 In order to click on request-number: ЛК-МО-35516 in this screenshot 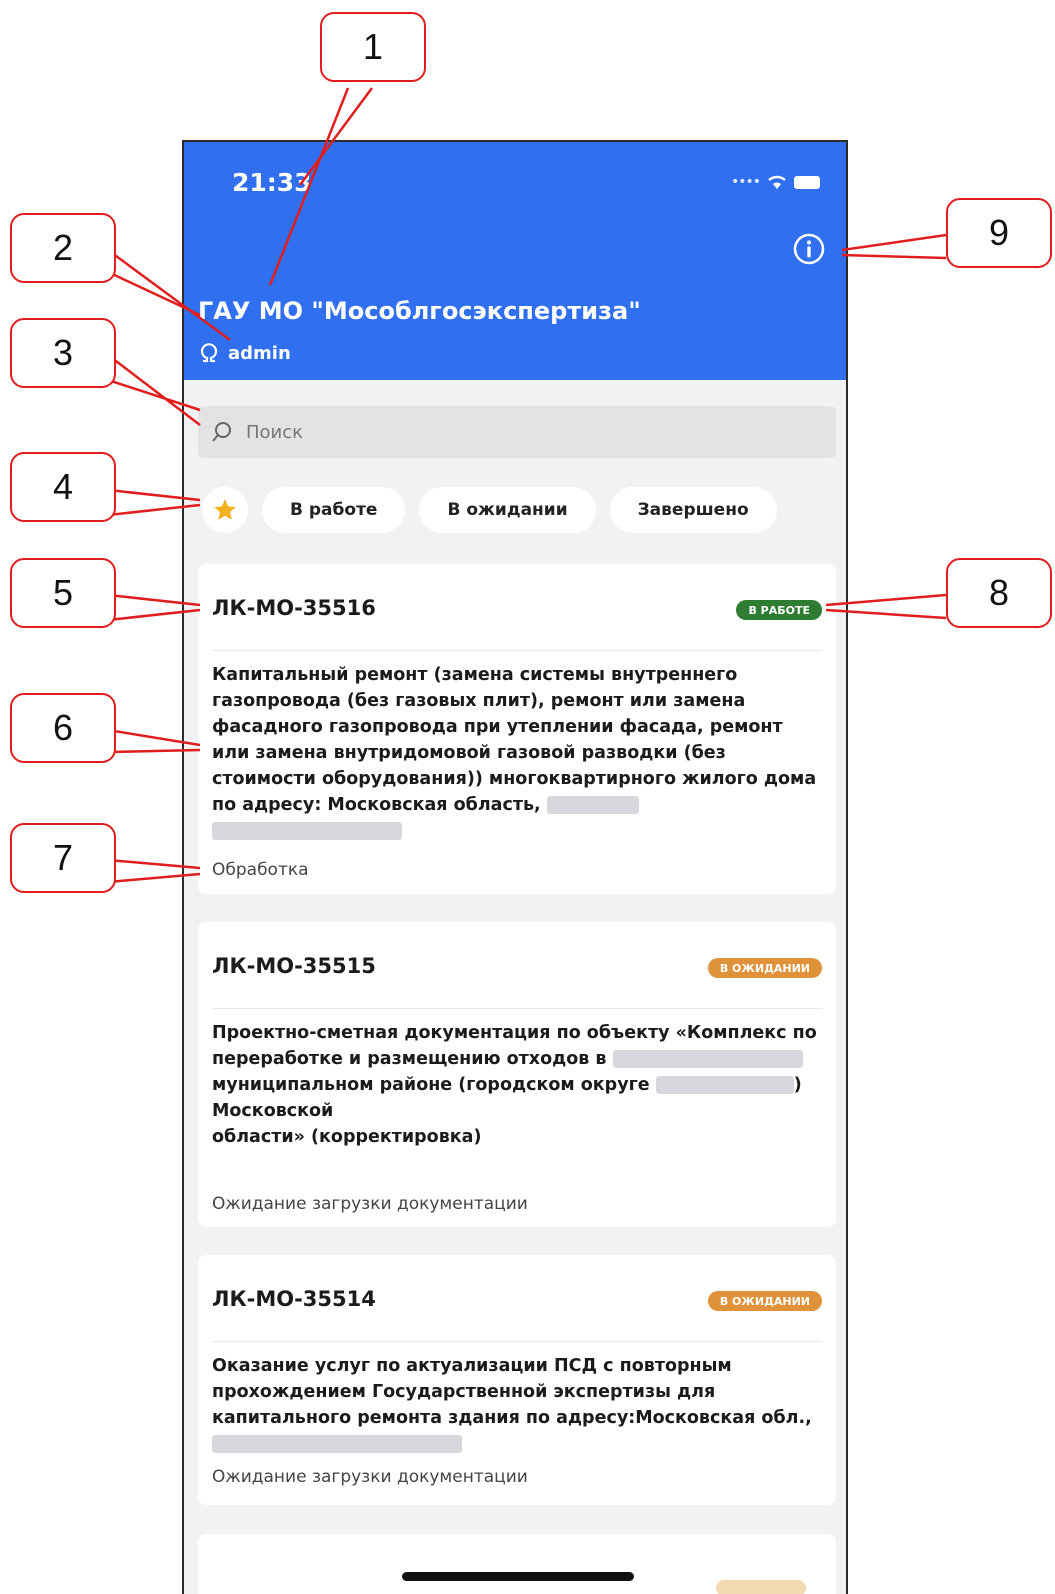, I will do `click(294, 608)`.